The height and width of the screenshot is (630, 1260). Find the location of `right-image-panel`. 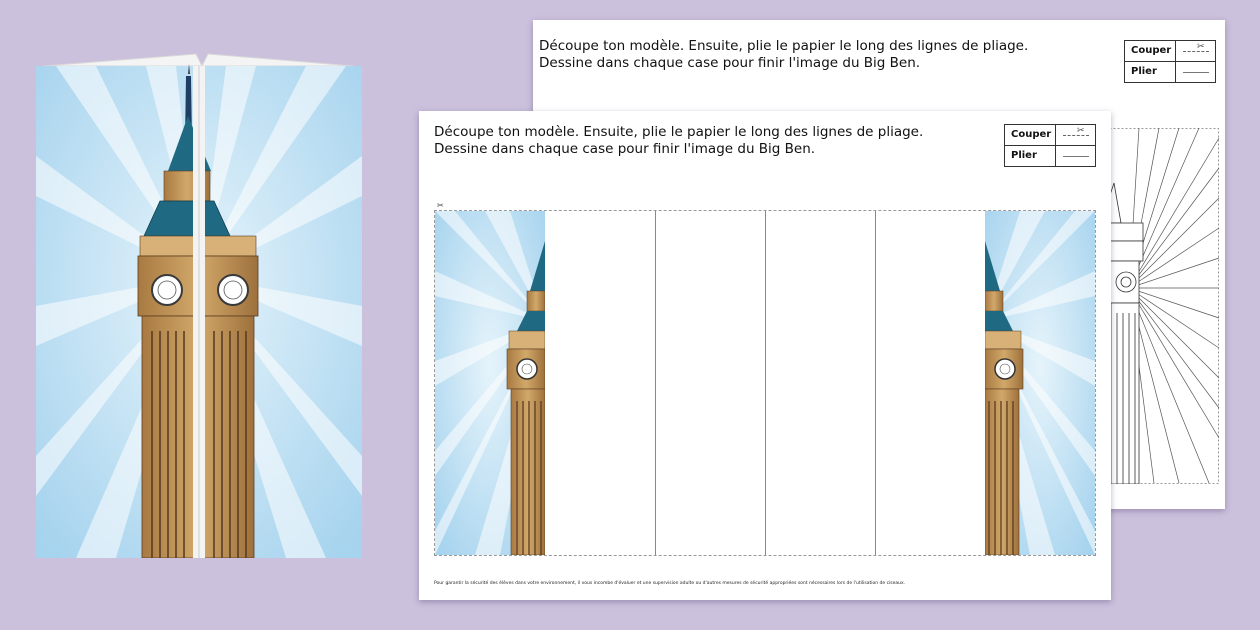

right-image-panel is located at coordinates (1040, 383).